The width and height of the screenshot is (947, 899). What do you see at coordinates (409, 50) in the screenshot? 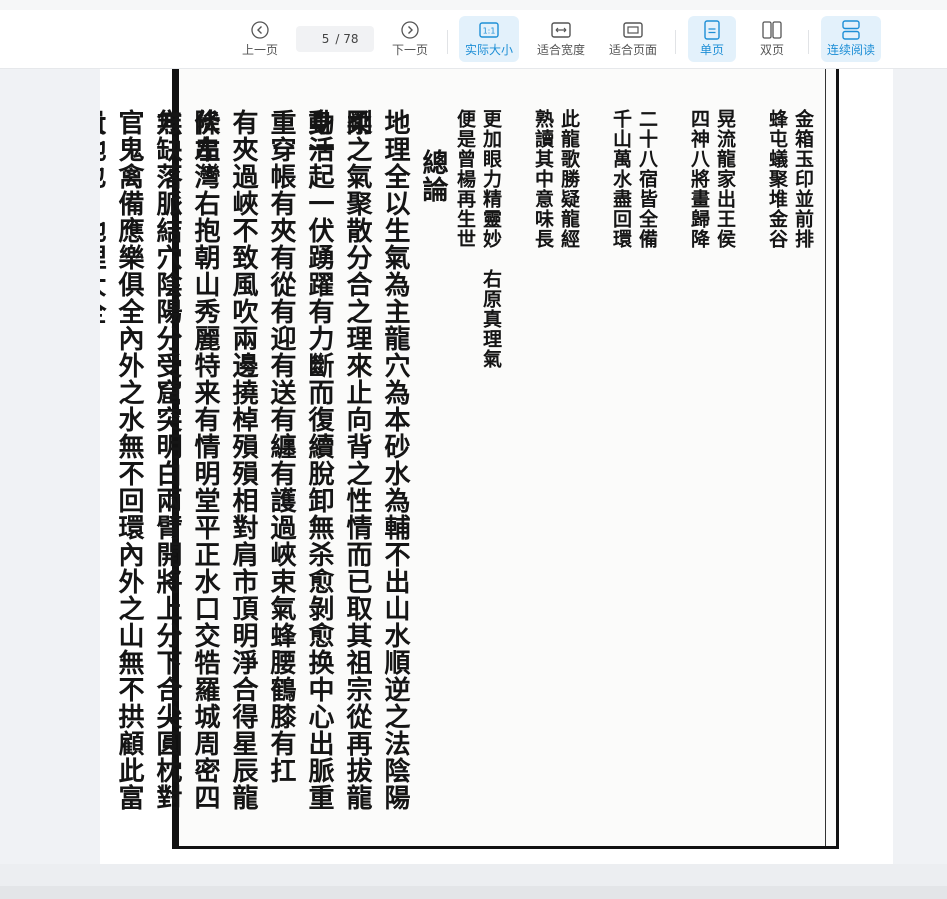
I see `next-page-label: 下一页` at bounding box center [409, 50].